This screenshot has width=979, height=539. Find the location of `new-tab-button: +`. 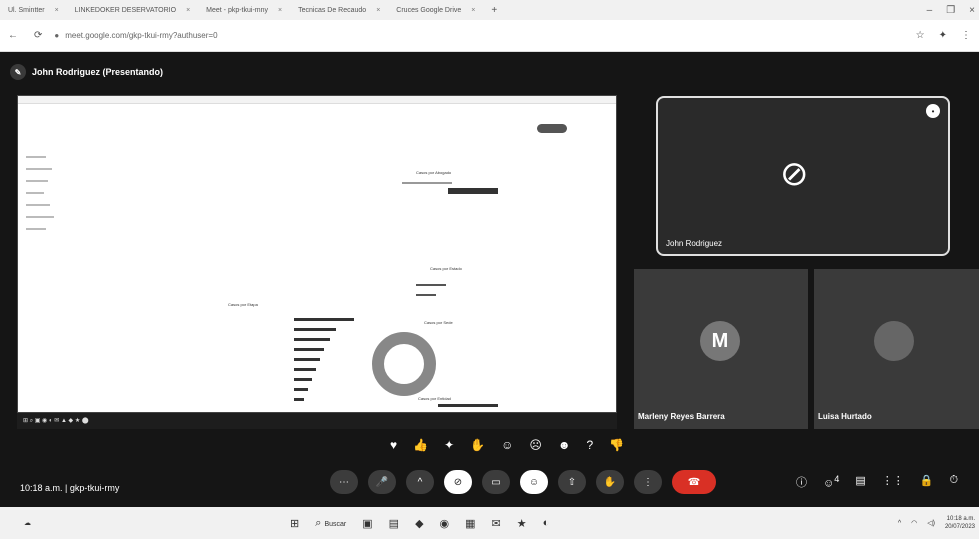

new-tab-button: + is located at coordinates (494, 10).